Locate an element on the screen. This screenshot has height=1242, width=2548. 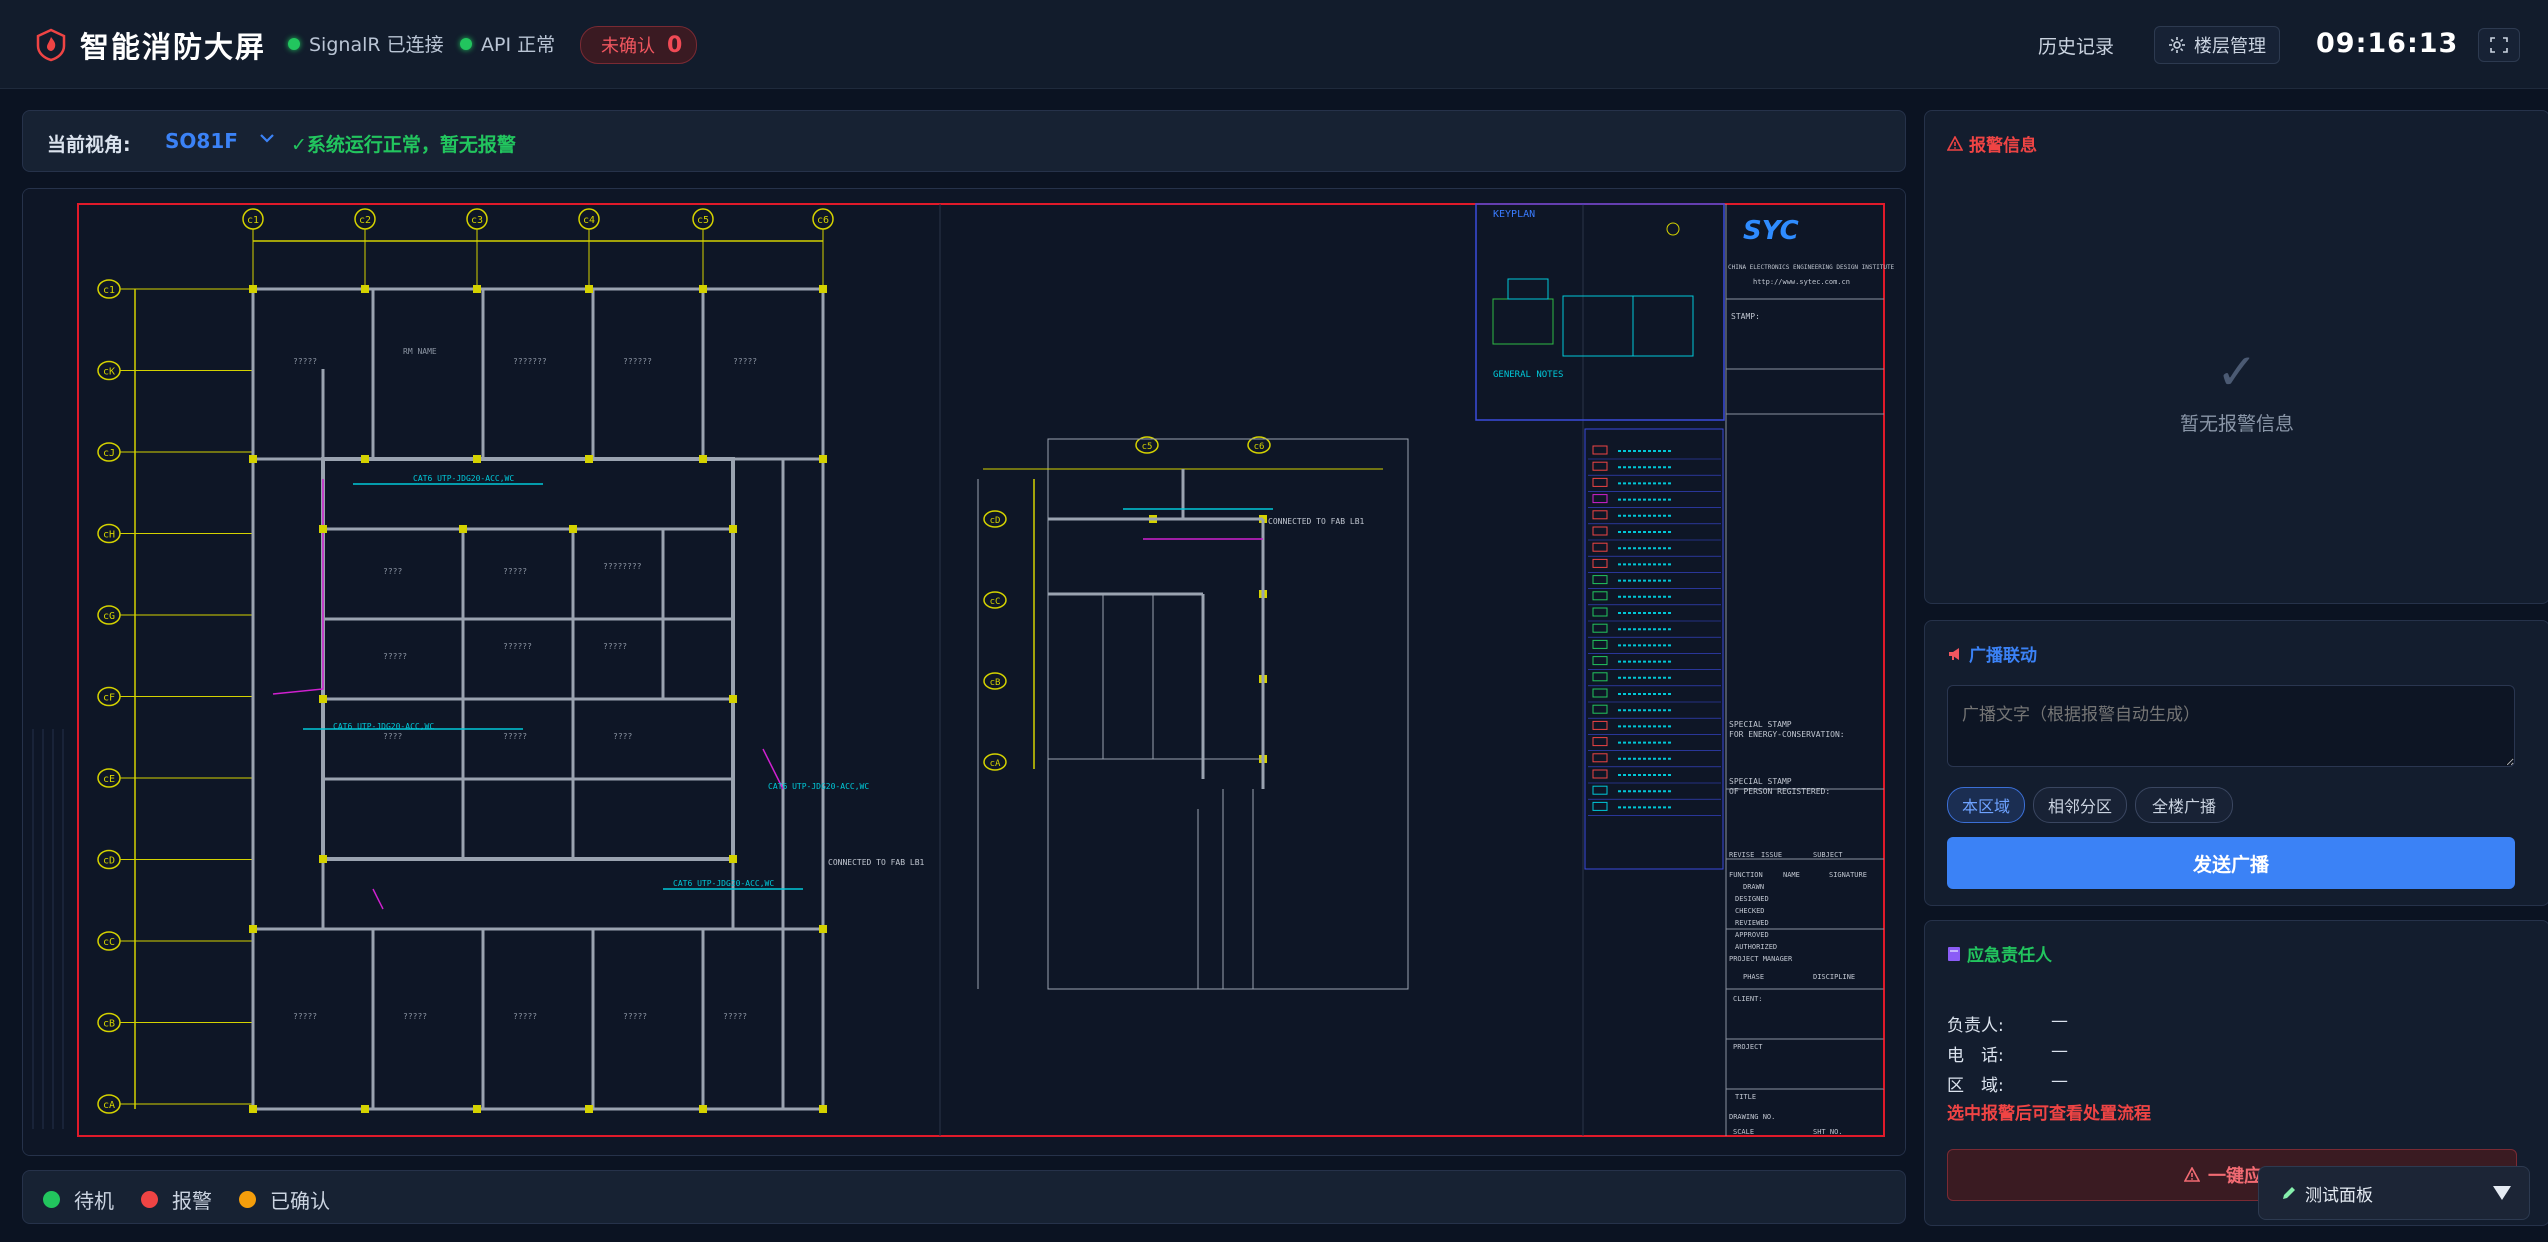
test-panel-label: 测试面板 is located at coordinates (2339, 1195).